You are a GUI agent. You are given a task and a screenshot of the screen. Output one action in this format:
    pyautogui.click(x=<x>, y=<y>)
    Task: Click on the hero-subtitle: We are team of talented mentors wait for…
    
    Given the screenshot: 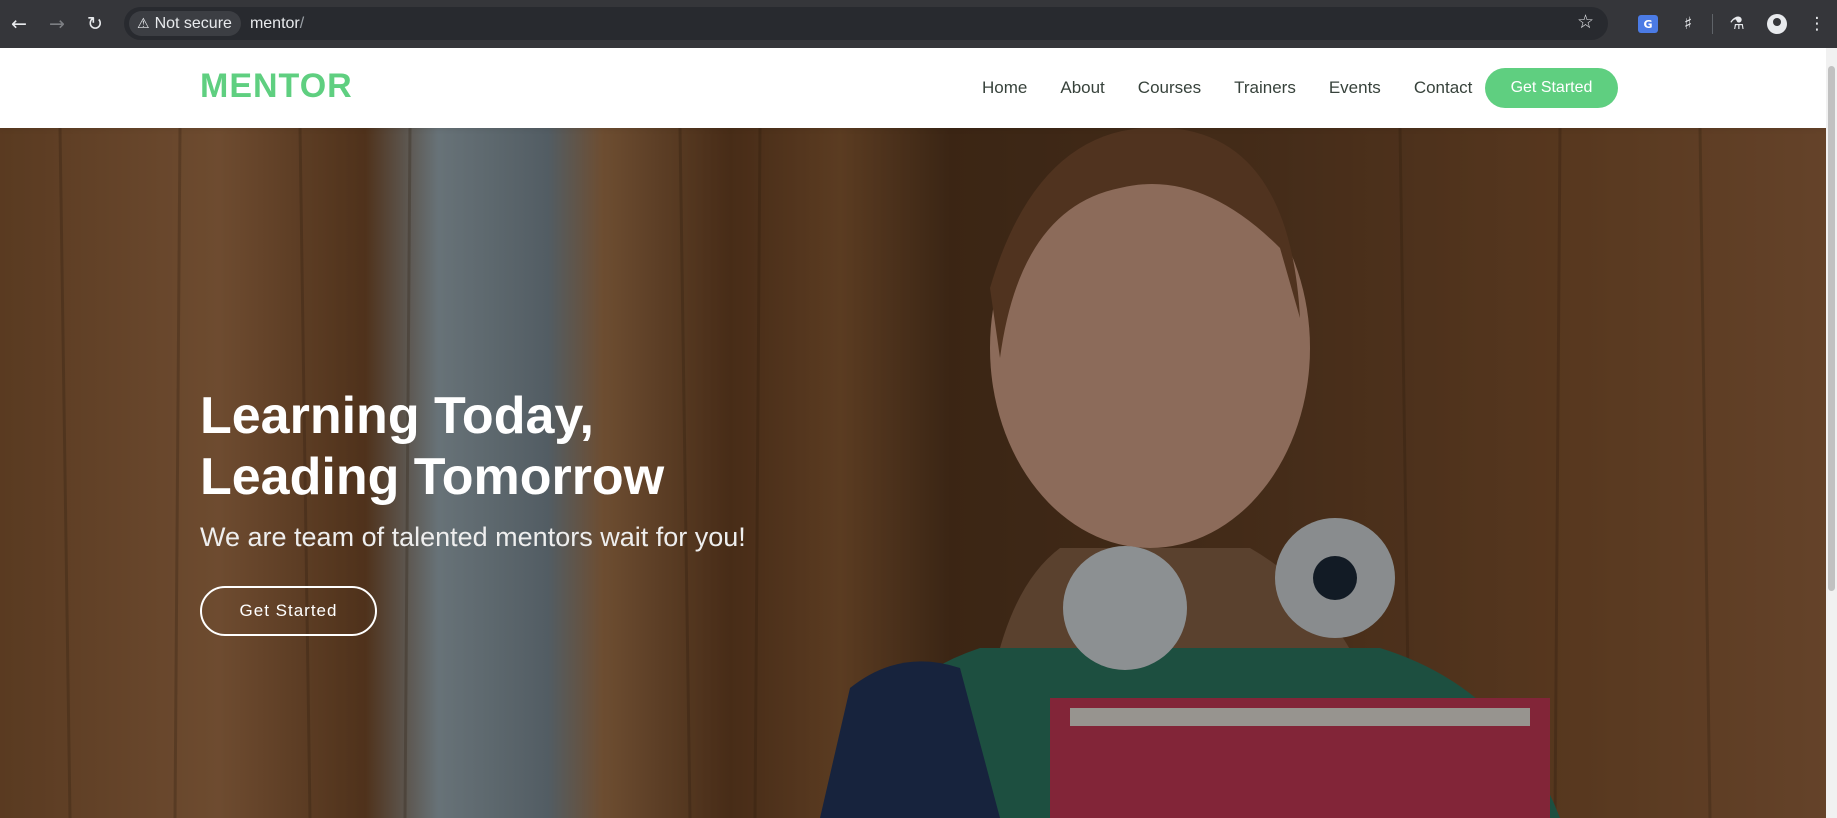 What is the action you would take?
    pyautogui.click(x=473, y=537)
    